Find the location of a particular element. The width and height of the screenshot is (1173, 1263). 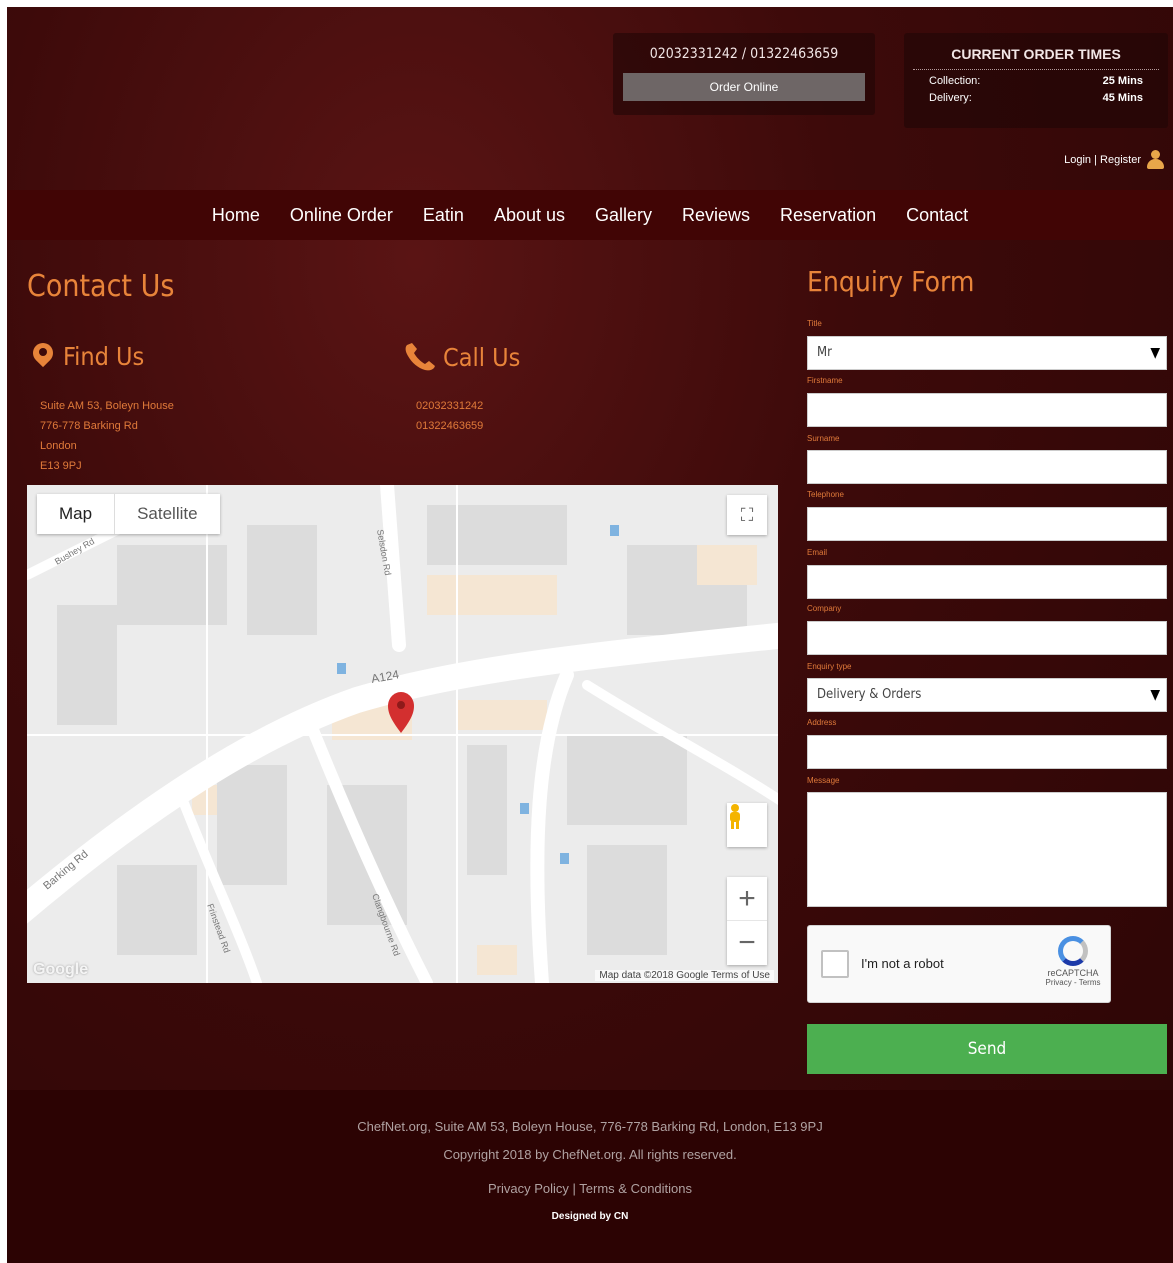

collection-row: Collection: 25 Mins is located at coordinates (1036, 81).